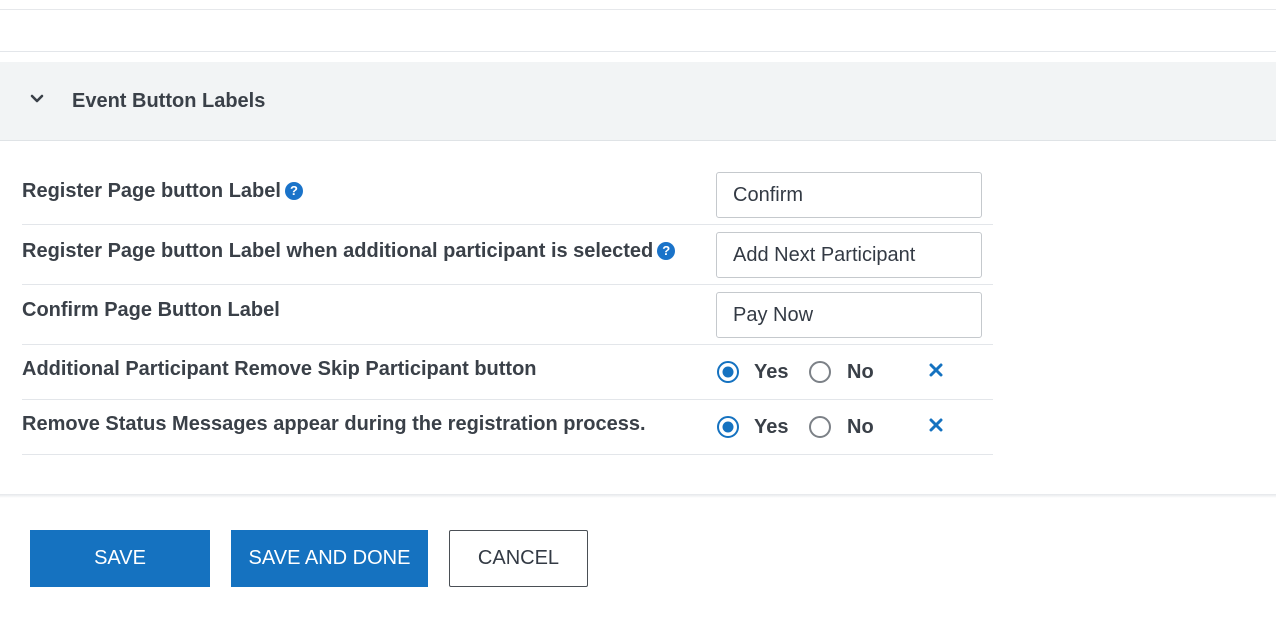  Describe the element at coordinates (638, 51) in the screenshot. I see `section-divider` at that location.